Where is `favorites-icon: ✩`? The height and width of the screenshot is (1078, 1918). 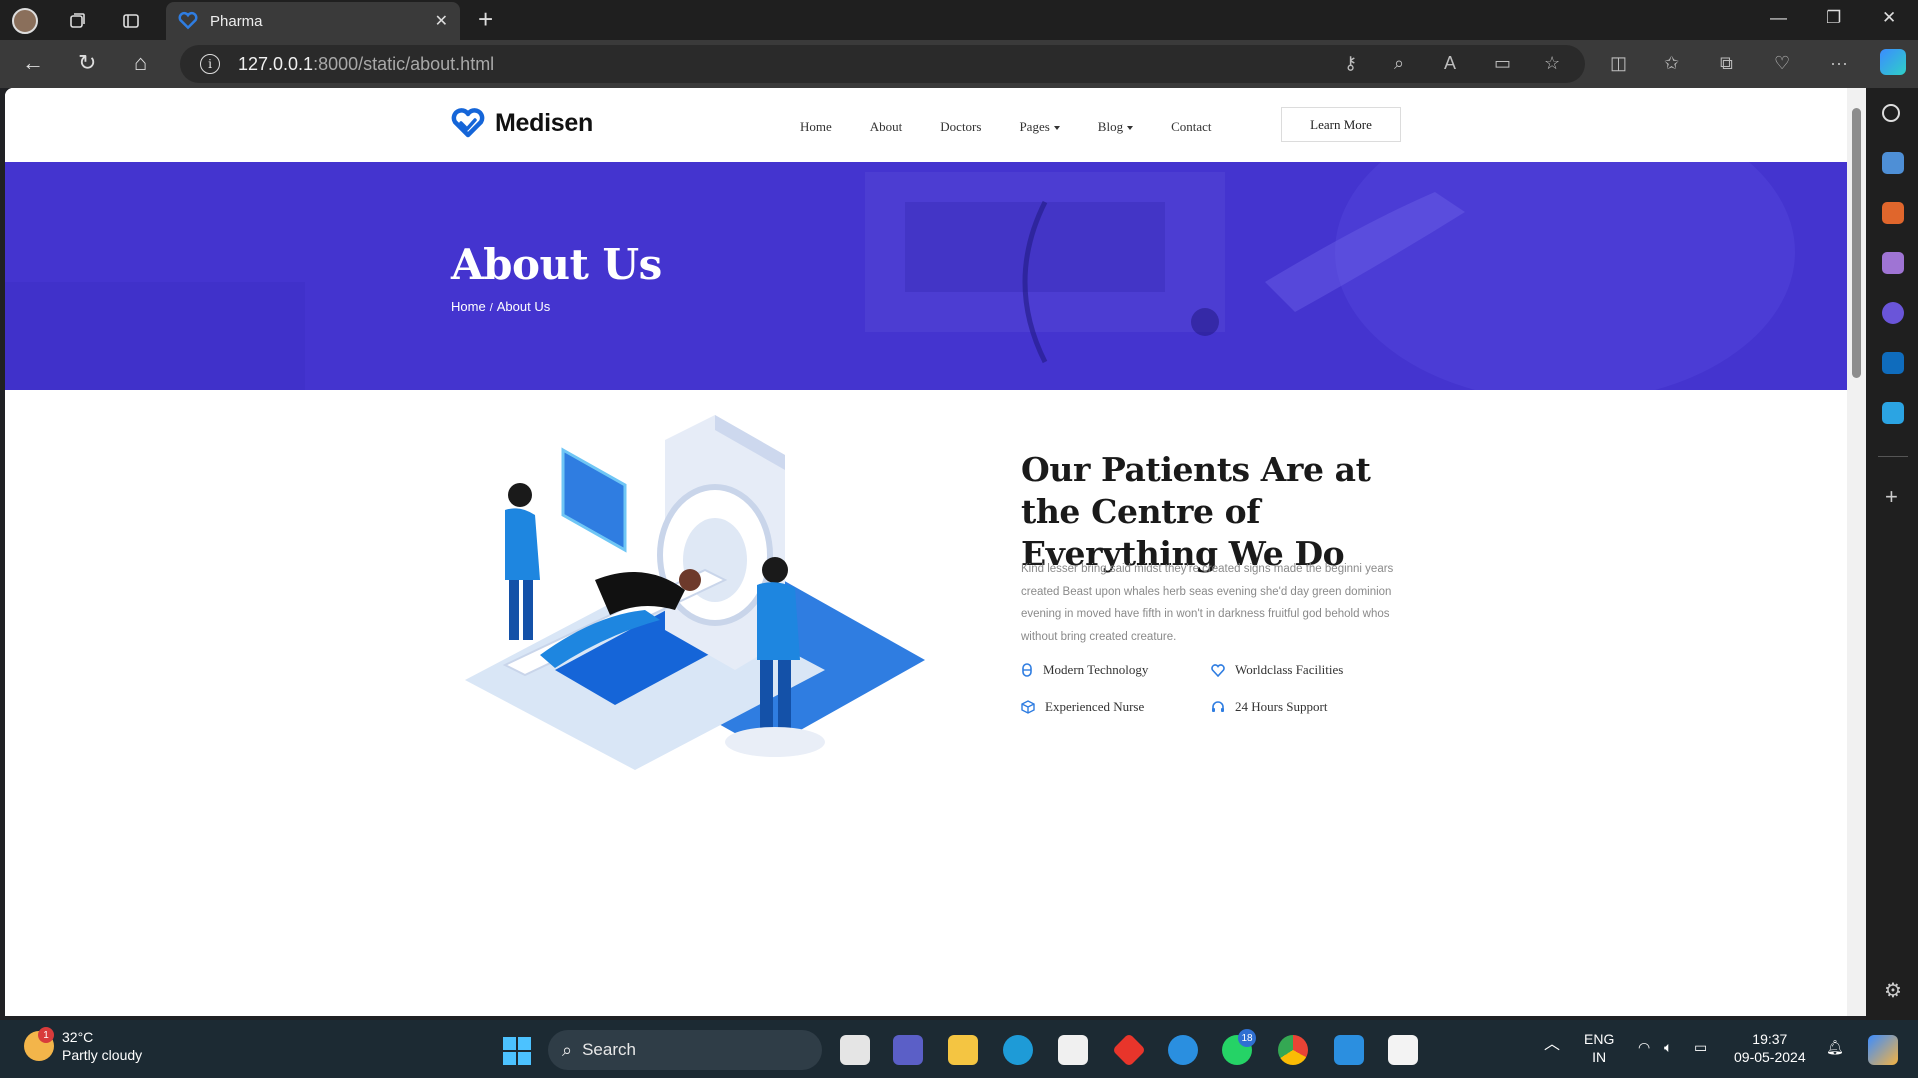 favorites-icon: ✩ is located at coordinates (1671, 63).